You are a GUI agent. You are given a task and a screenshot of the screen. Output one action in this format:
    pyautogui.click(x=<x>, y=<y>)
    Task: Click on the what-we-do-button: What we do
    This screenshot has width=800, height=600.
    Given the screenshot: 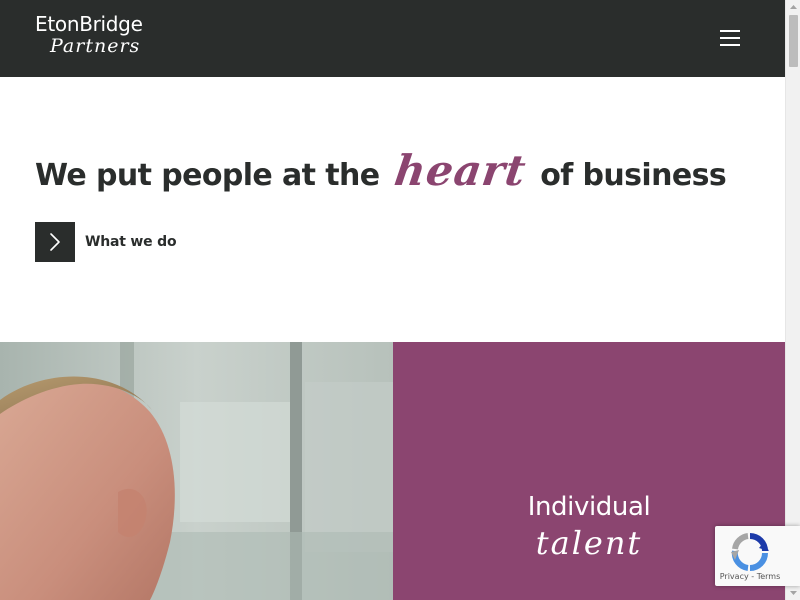 What is the action you would take?
    pyautogui.click(x=106, y=242)
    